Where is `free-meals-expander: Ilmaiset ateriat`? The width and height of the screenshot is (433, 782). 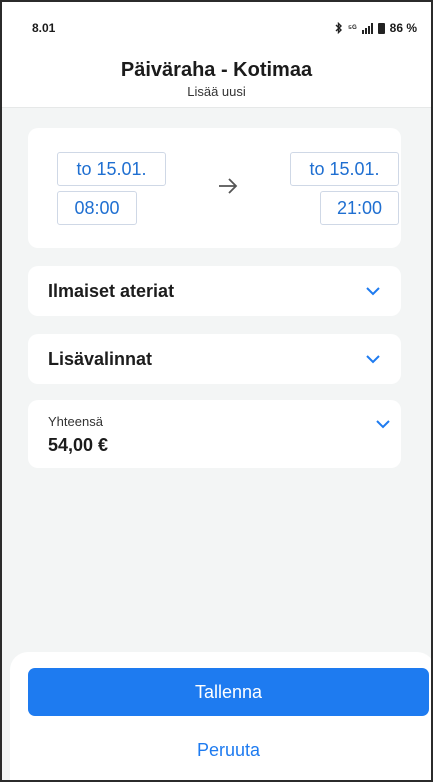
free-meals-expander: Ilmaiset ateriat is located at coordinates (214, 291).